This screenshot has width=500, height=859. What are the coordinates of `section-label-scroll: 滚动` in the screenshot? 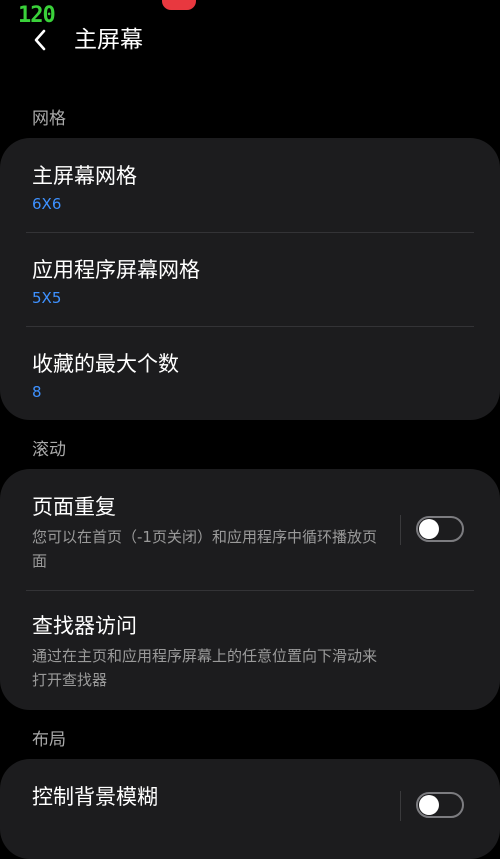 It's located at (49, 450).